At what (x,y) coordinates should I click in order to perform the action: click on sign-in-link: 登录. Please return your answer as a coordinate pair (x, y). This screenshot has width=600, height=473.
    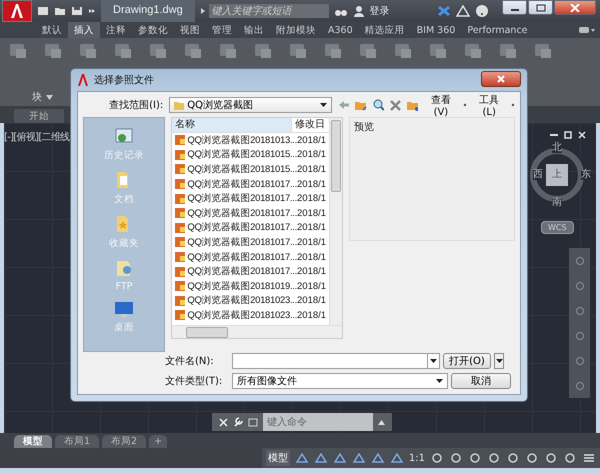
    Looking at the image, I should click on (380, 11).